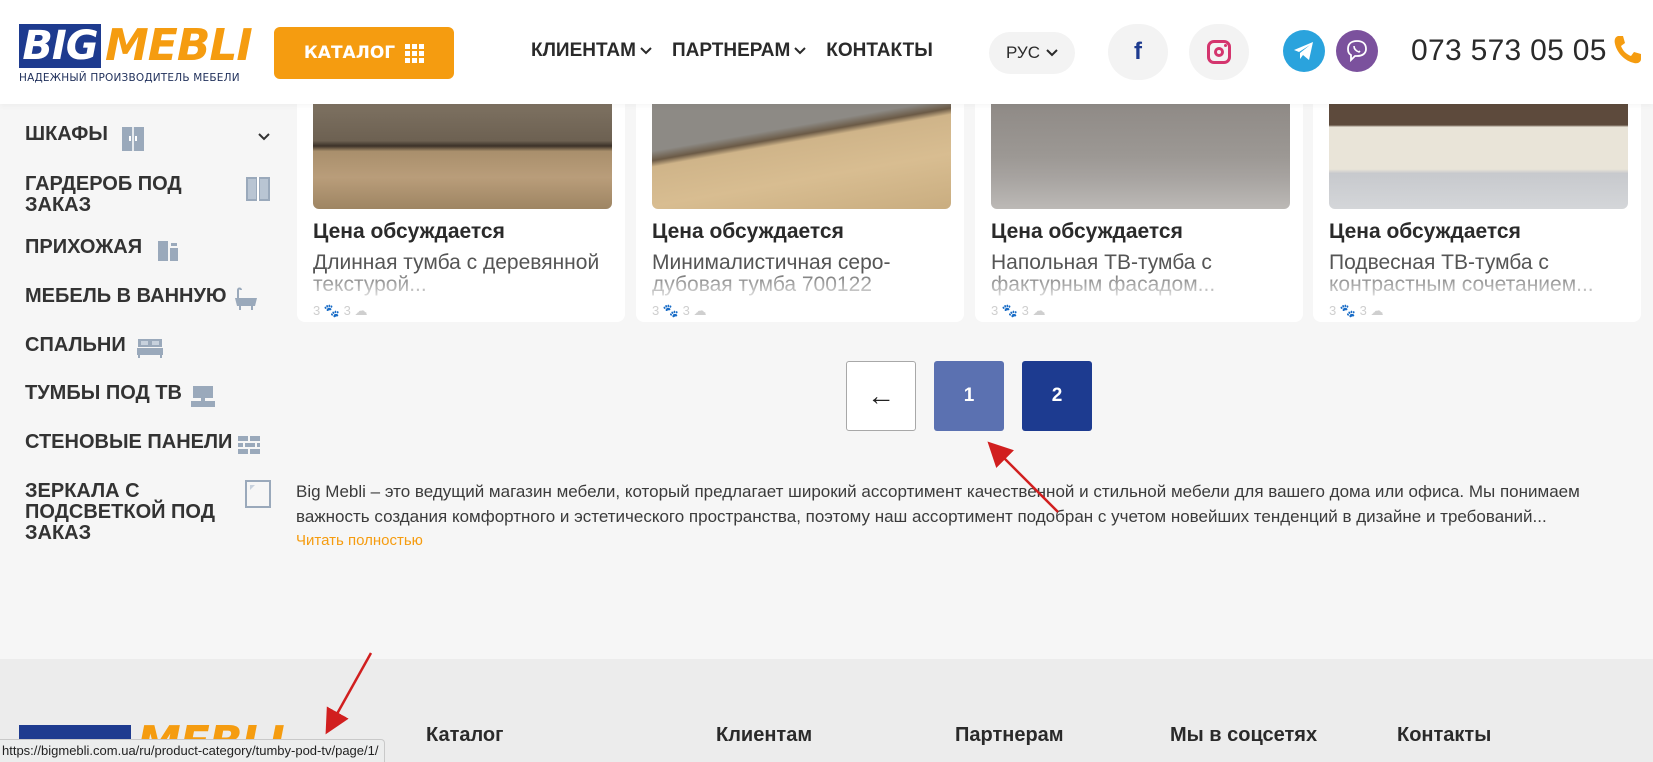 The height and width of the screenshot is (762, 1653). I want to click on logo-tagline: НАДЕЖНЫЙ ПРОИЗВОДИТЕЛЬ МЕБЕЛИ, so click(129, 78).